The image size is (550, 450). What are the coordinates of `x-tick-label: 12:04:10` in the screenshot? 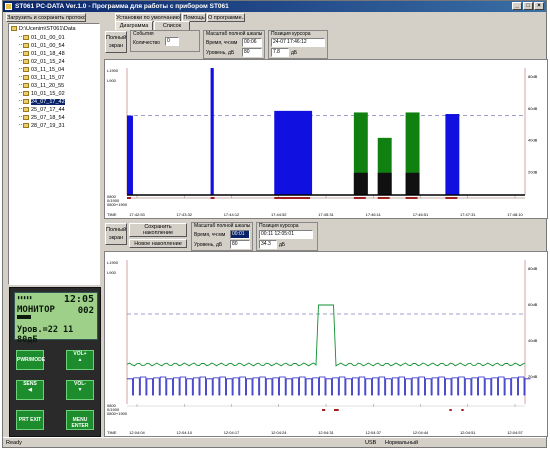 It's located at (184, 432).